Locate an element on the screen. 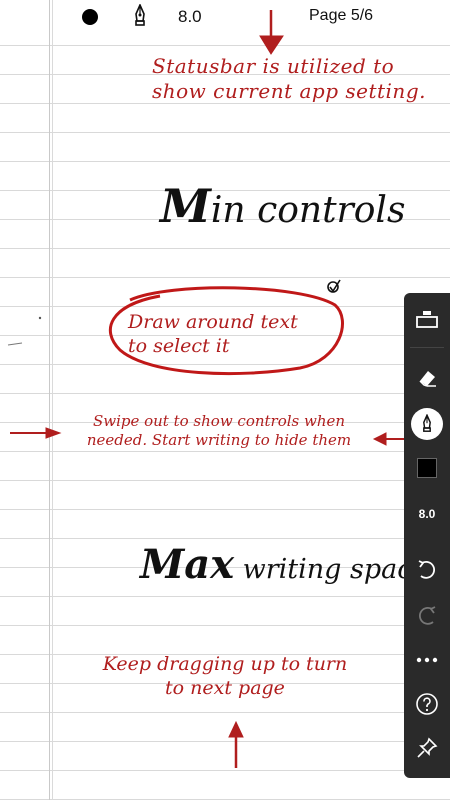 Image resolution: width=450 pixels, height=800 pixels. color-button is located at coordinates (427, 468).